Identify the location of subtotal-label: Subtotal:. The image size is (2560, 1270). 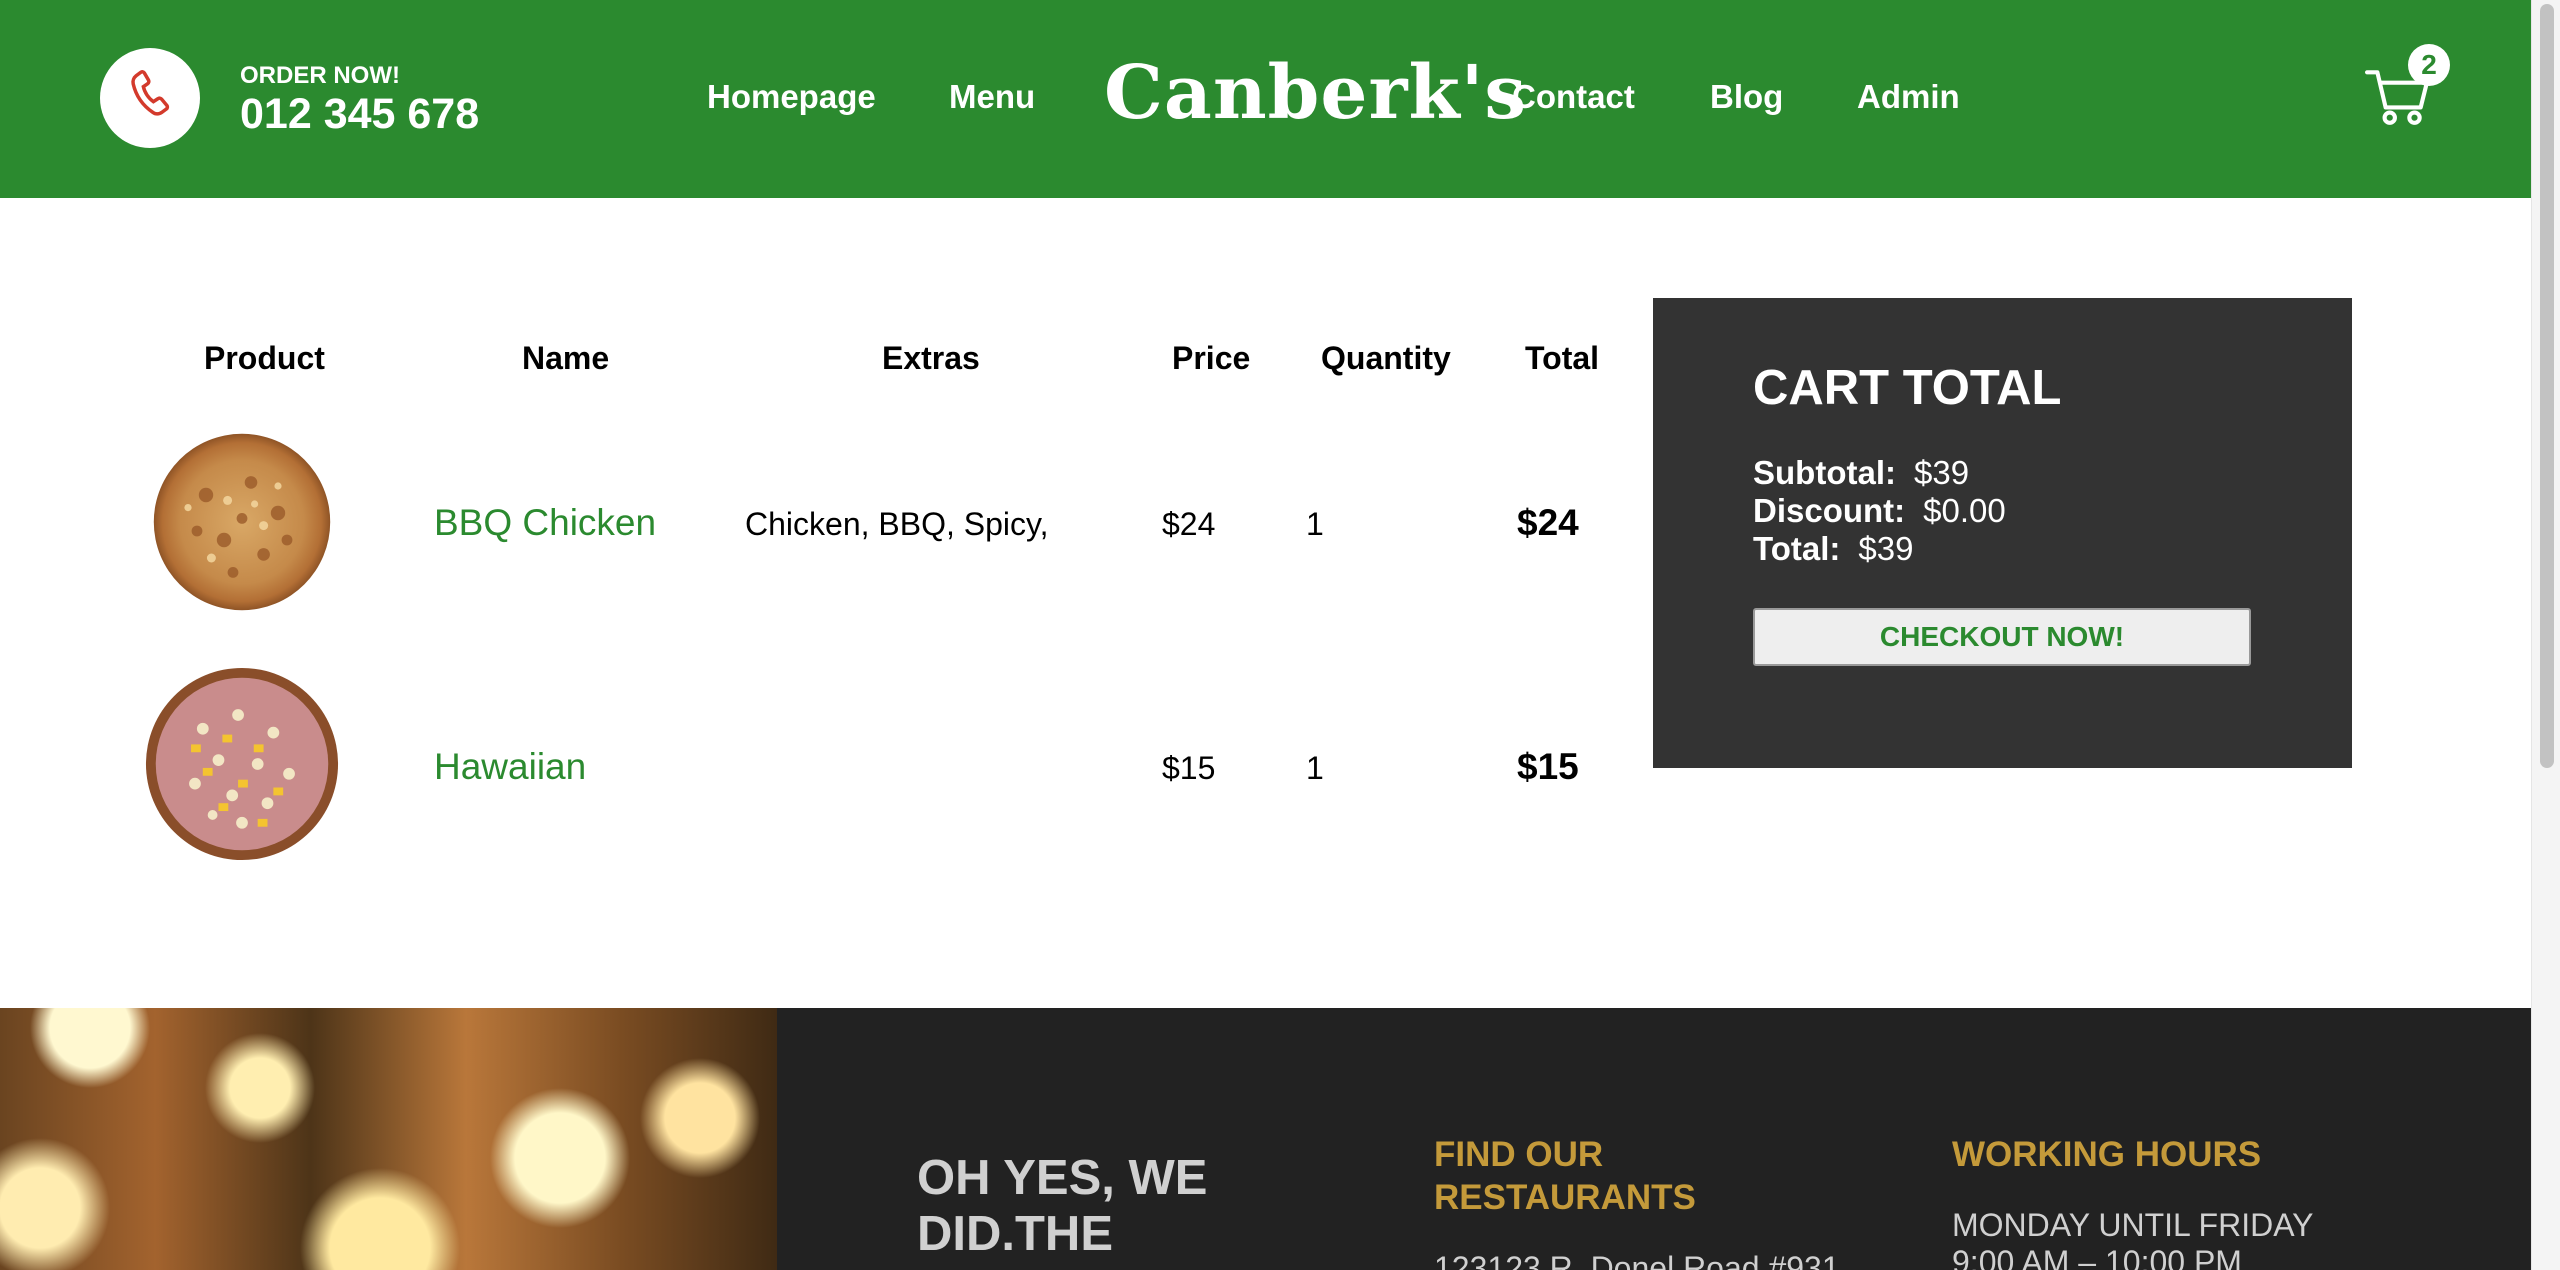
(1824, 472).